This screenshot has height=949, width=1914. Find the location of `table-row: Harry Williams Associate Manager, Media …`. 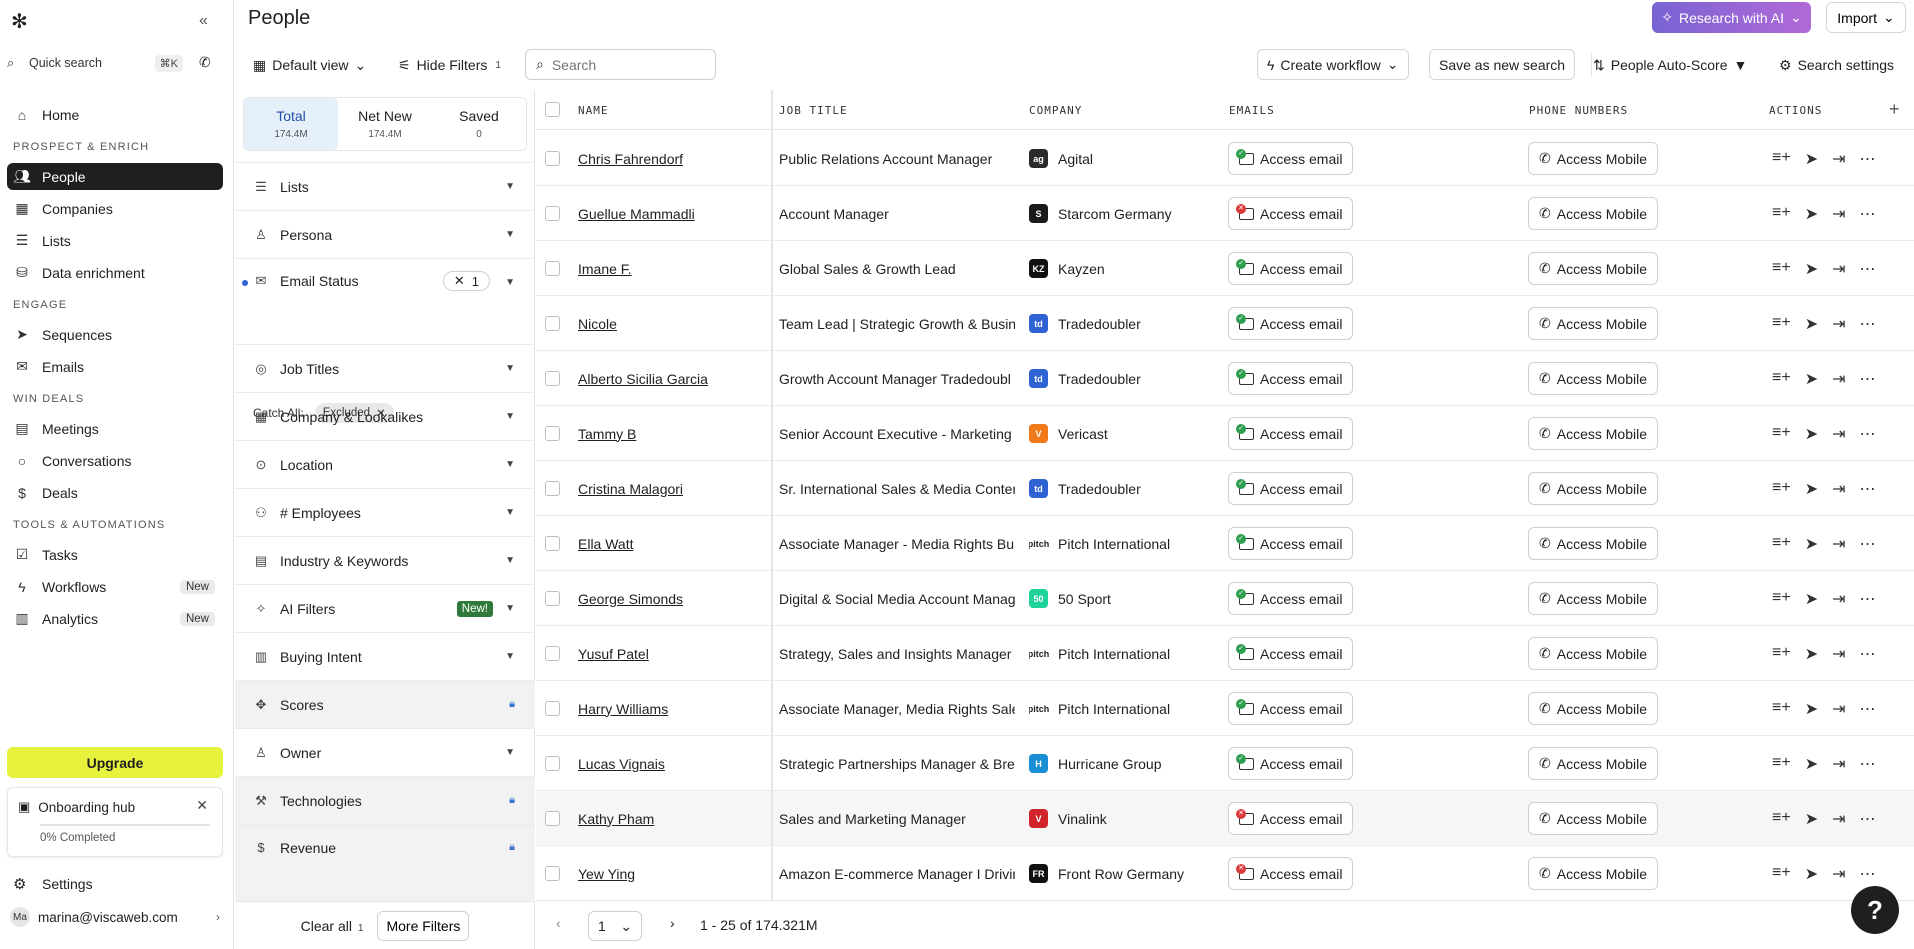

table-row: Harry Williams Associate Manager, Media … is located at coordinates (1225, 708).